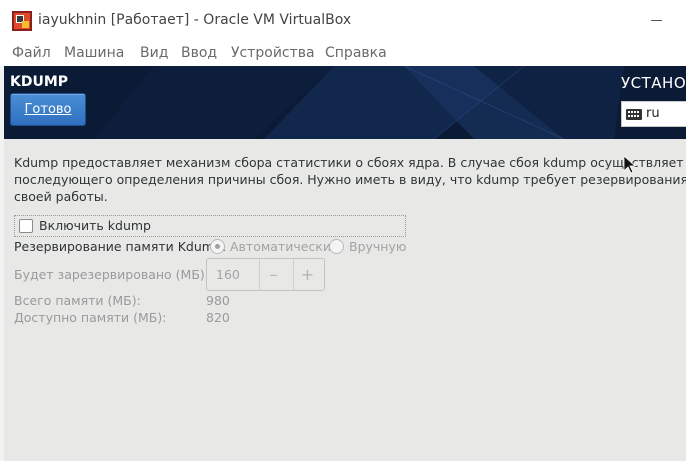 This screenshot has width=686, height=461. Describe the element at coordinates (22, 21) in the screenshot. I see `virtualbox-app-icon` at that location.